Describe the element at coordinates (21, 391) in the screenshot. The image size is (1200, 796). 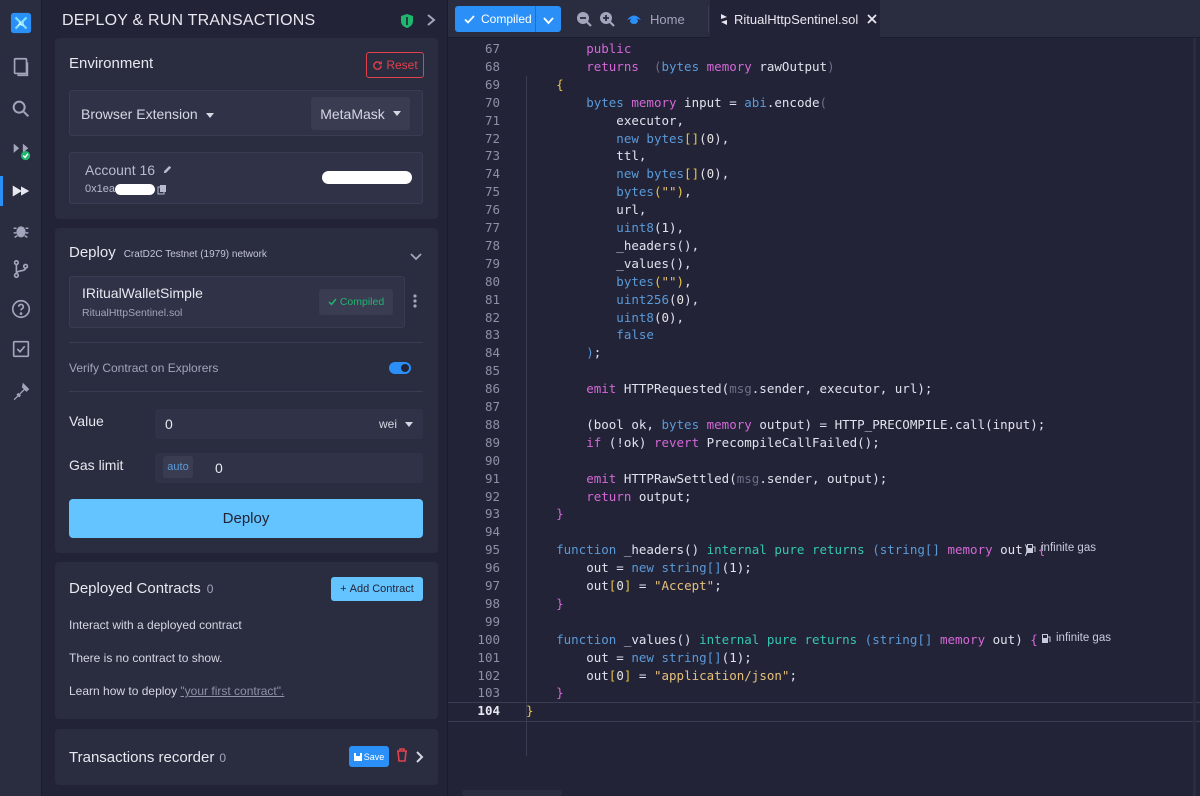
I see `plugin-manager-icon` at that location.